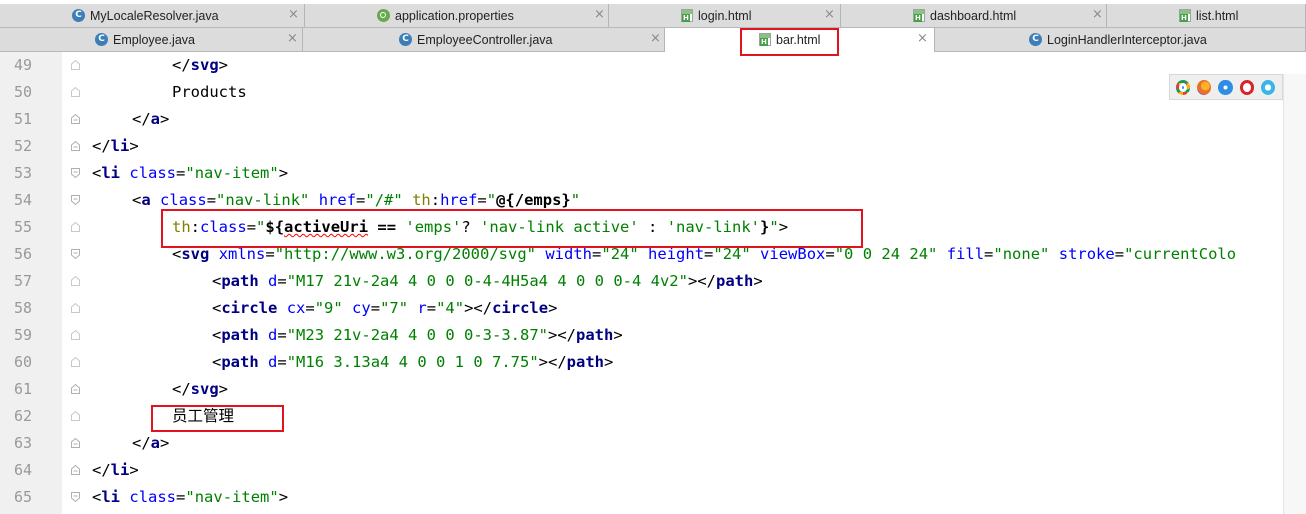 Image resolution: width=1306 pixels, height=514 pixels. Describe the element at coordinates (653, 389) in the screenshot. I see `code-line: 61 </svg>` at that location.